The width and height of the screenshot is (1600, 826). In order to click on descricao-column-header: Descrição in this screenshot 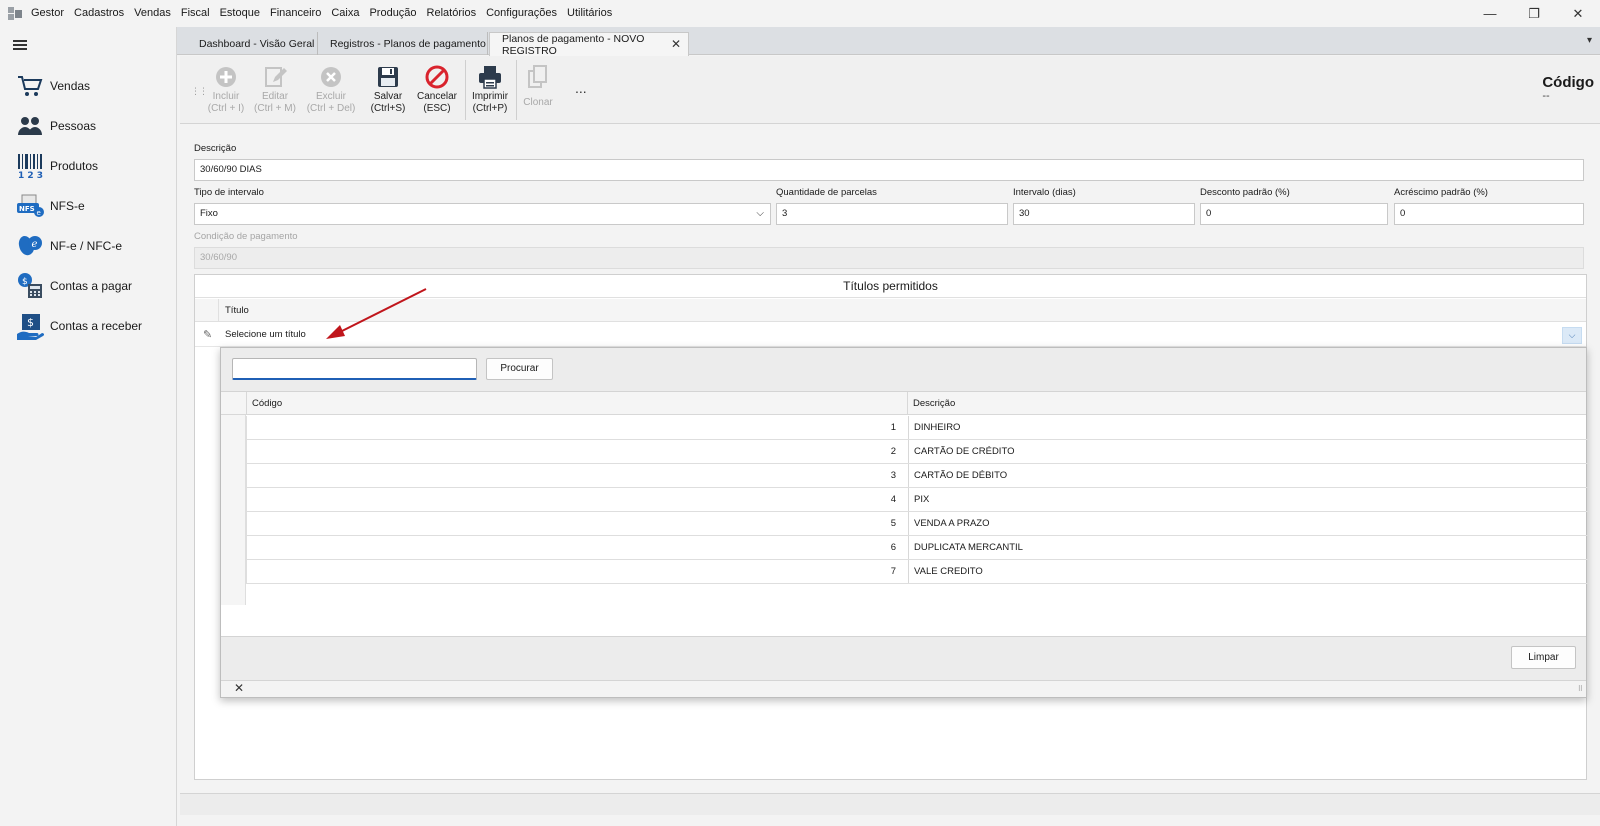, I will do `click(934, 403)`.